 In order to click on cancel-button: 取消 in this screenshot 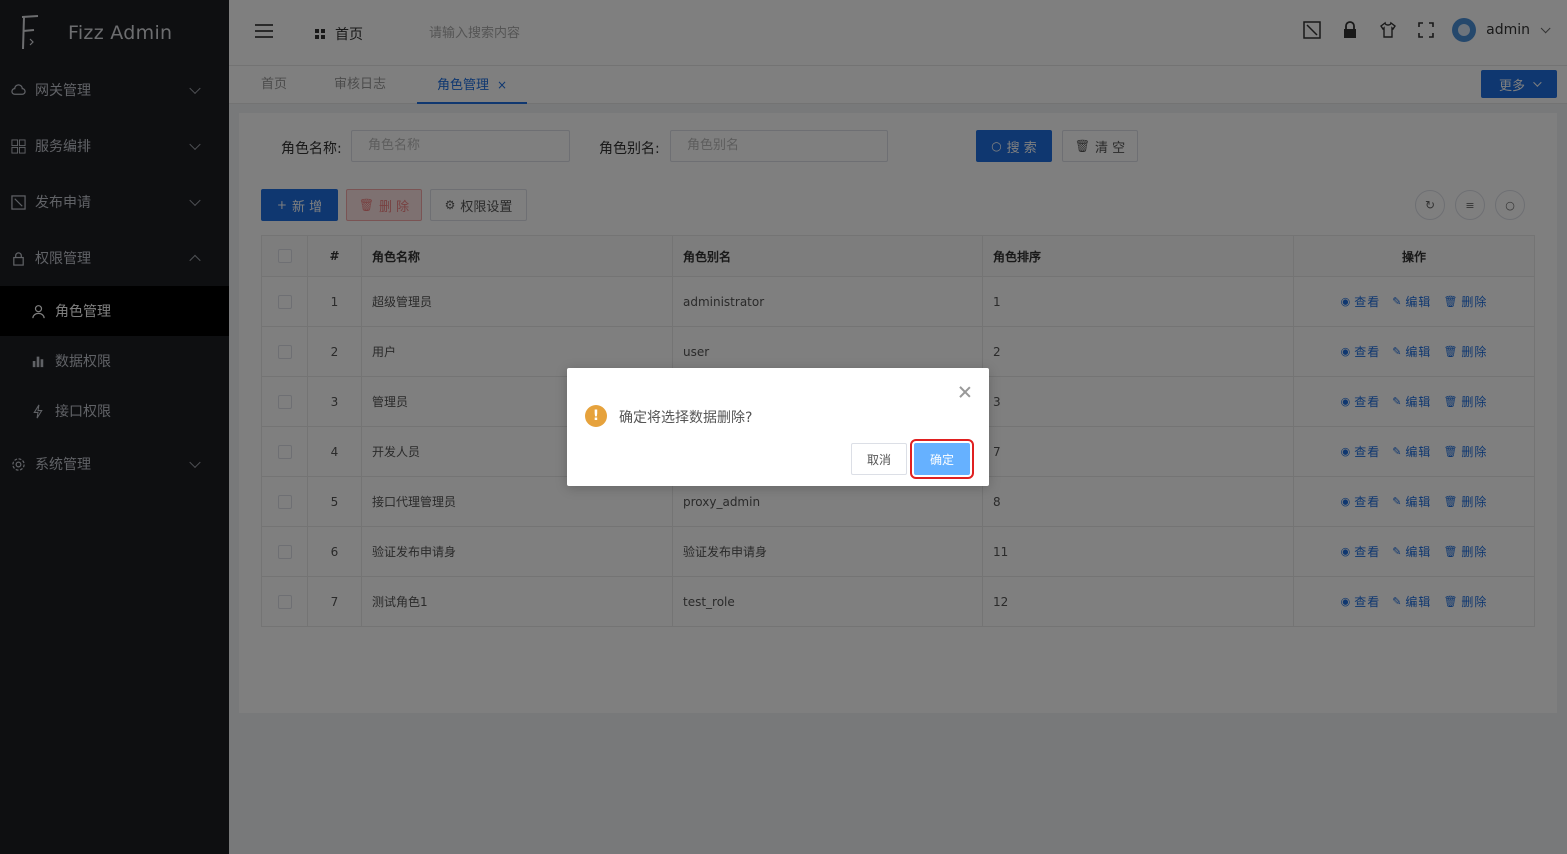, I will do `click(879, 459)`.